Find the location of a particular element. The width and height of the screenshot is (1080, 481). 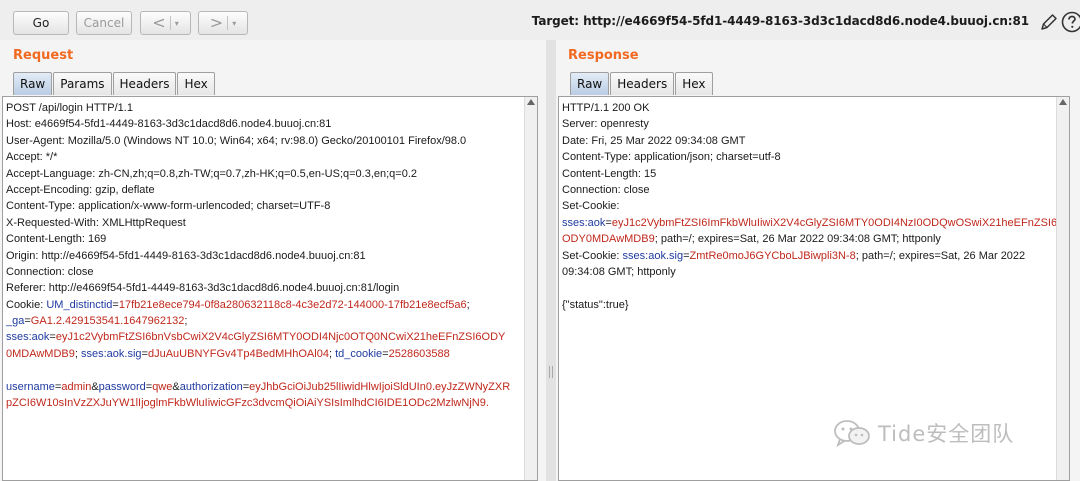

request-tab-headers: Headers is located at coordinates (144, 83).